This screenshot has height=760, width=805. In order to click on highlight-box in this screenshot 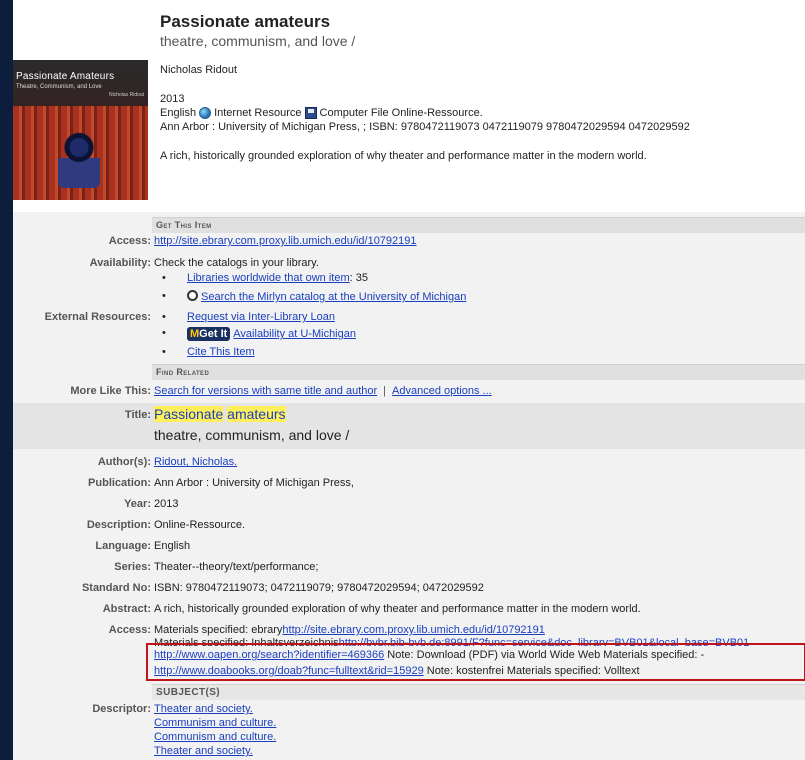, I will do `click(475, 662)`.